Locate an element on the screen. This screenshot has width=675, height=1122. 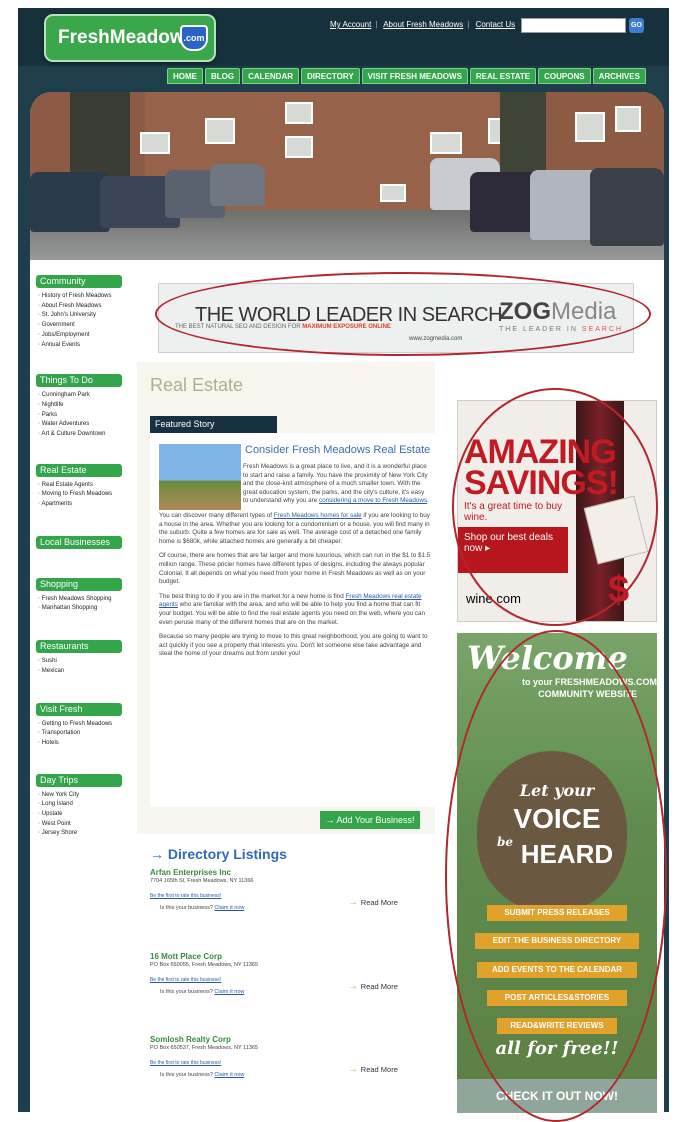
listing-address: PO Box 650055, Fresh Meadows, NY 11365 is located at coordinates (204, 965).